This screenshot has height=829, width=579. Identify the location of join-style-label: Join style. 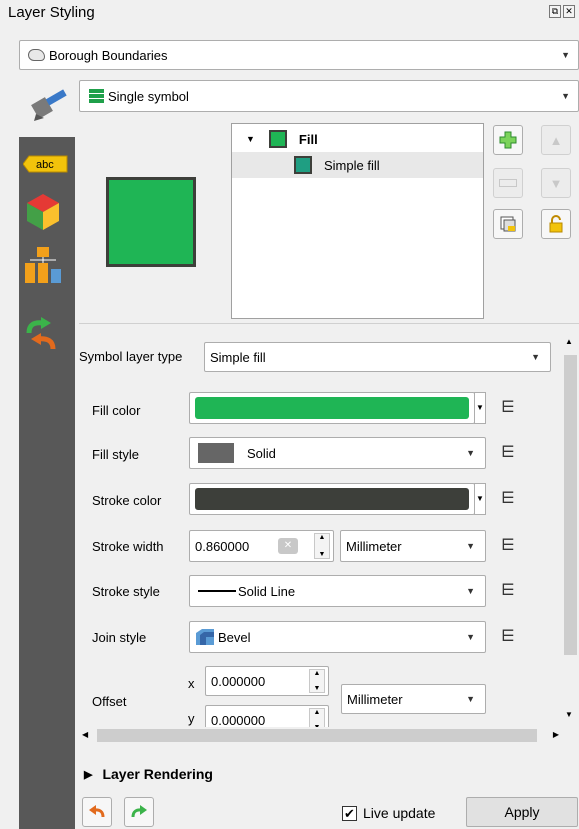
(119, 637).